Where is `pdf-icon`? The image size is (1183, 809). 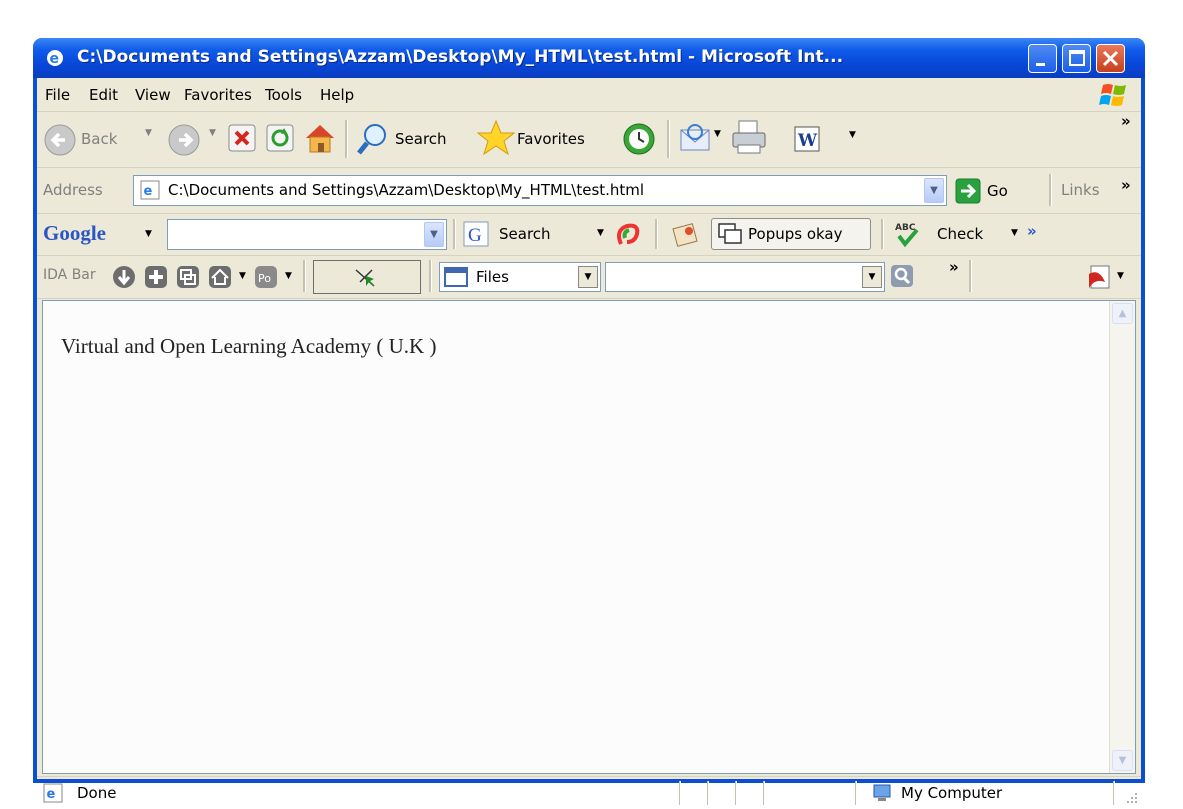
pdf-icon is located at coordinates (1099, 278).